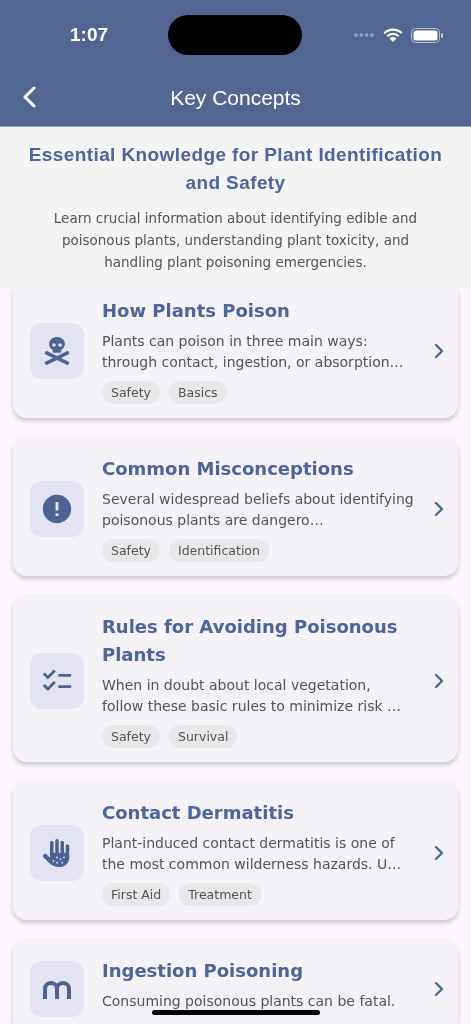  Describe the element at coordinates (198, 392) in the screenshot. I see `tag-chip: Basics` at that location.